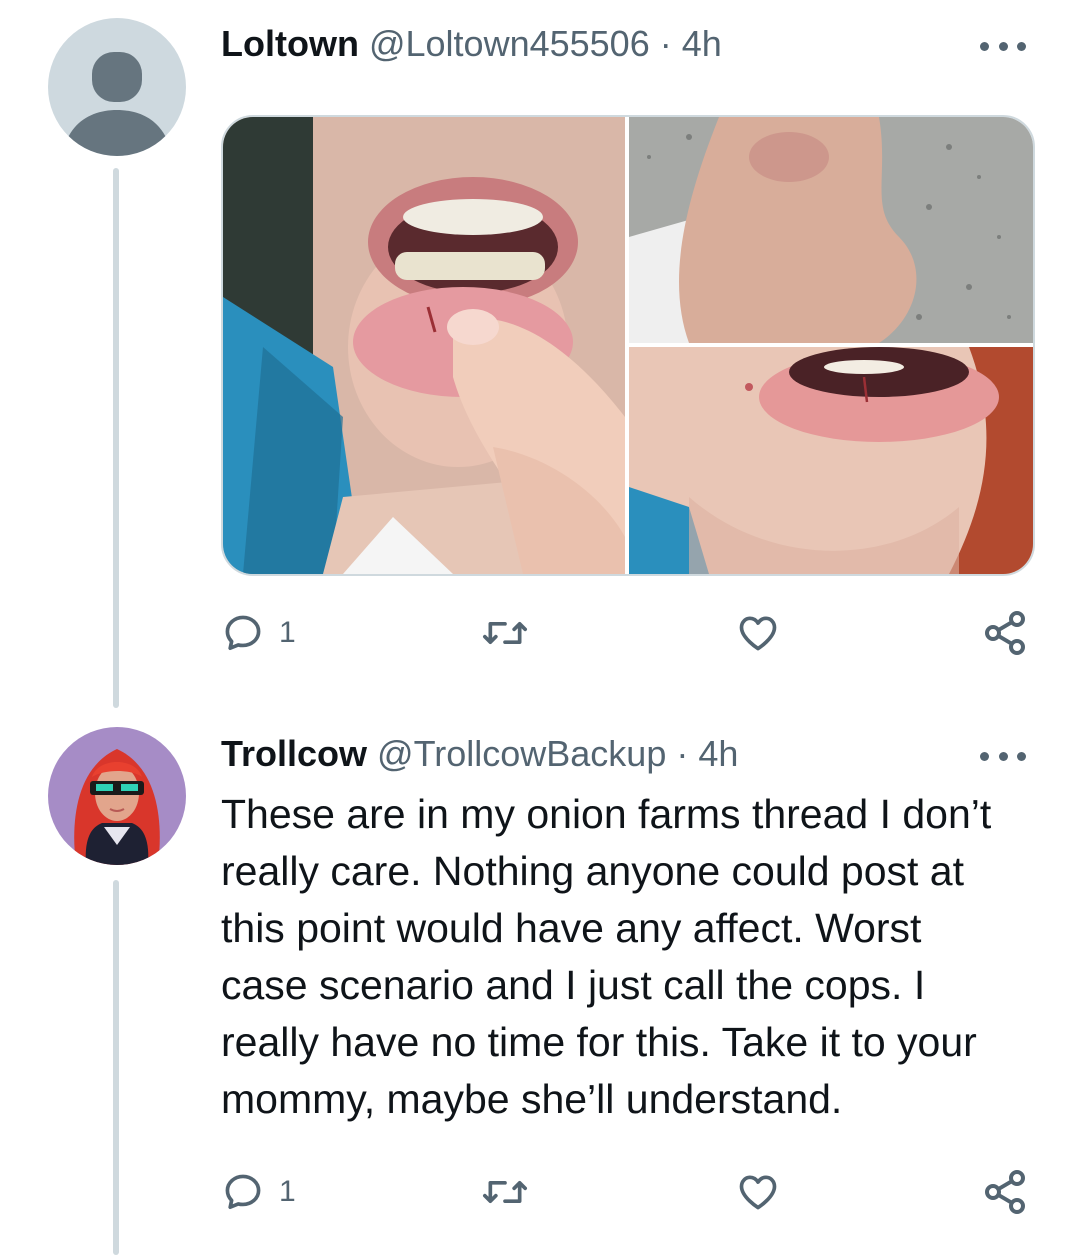  Describe the element at coordinates (294, 753) in the screenshot. I see `display-name: Trollcow` at that location.